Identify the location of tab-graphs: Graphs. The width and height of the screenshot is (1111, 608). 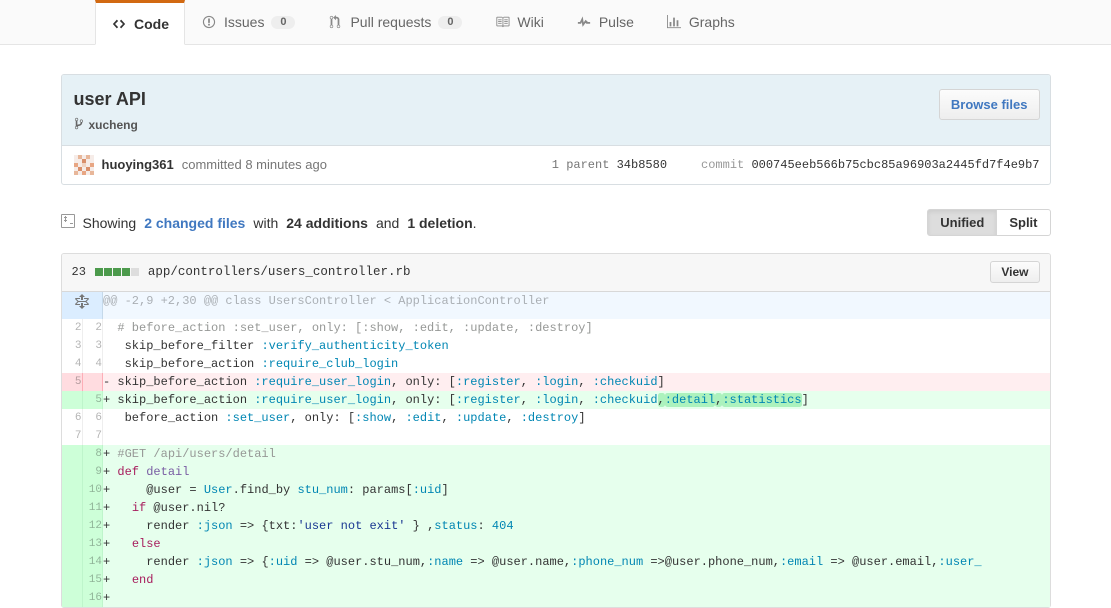
(700, 22).